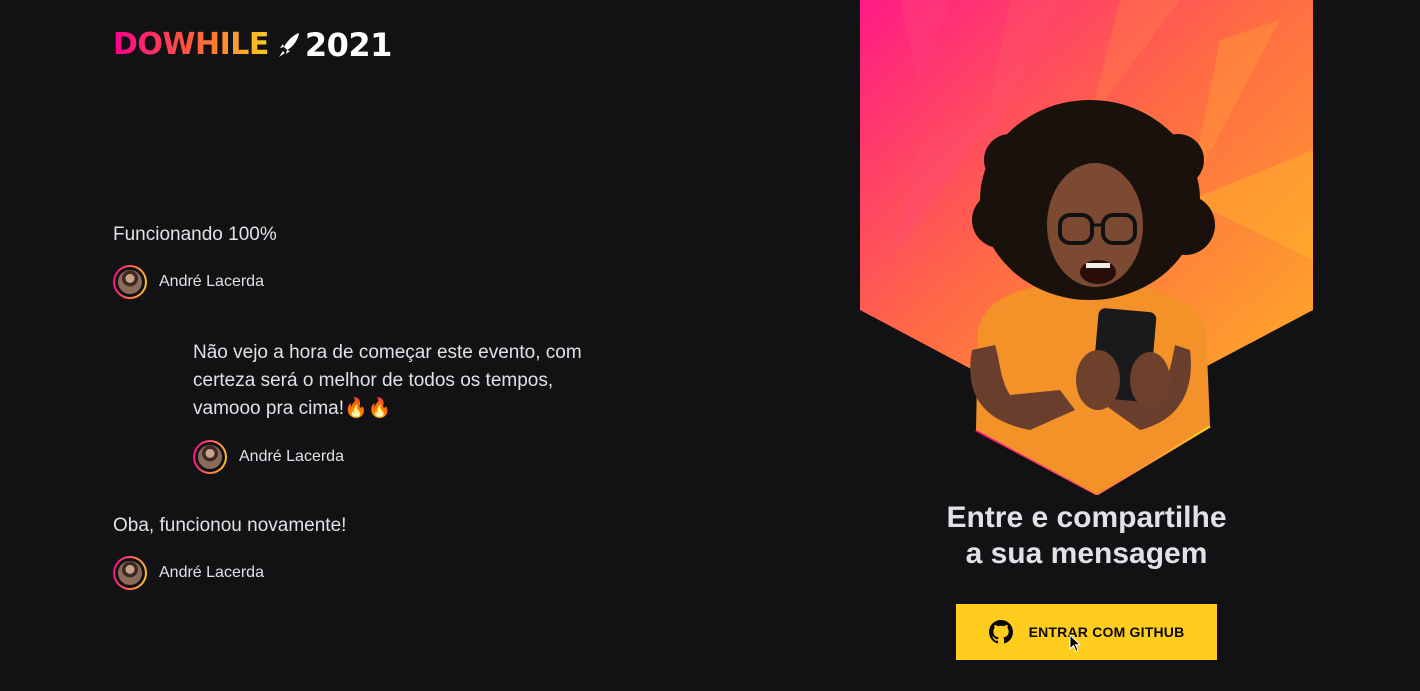 Image resolution: width=1420 pixels, height=691 pixels. I want to click on logo-year: 2021, so click(348, 45).